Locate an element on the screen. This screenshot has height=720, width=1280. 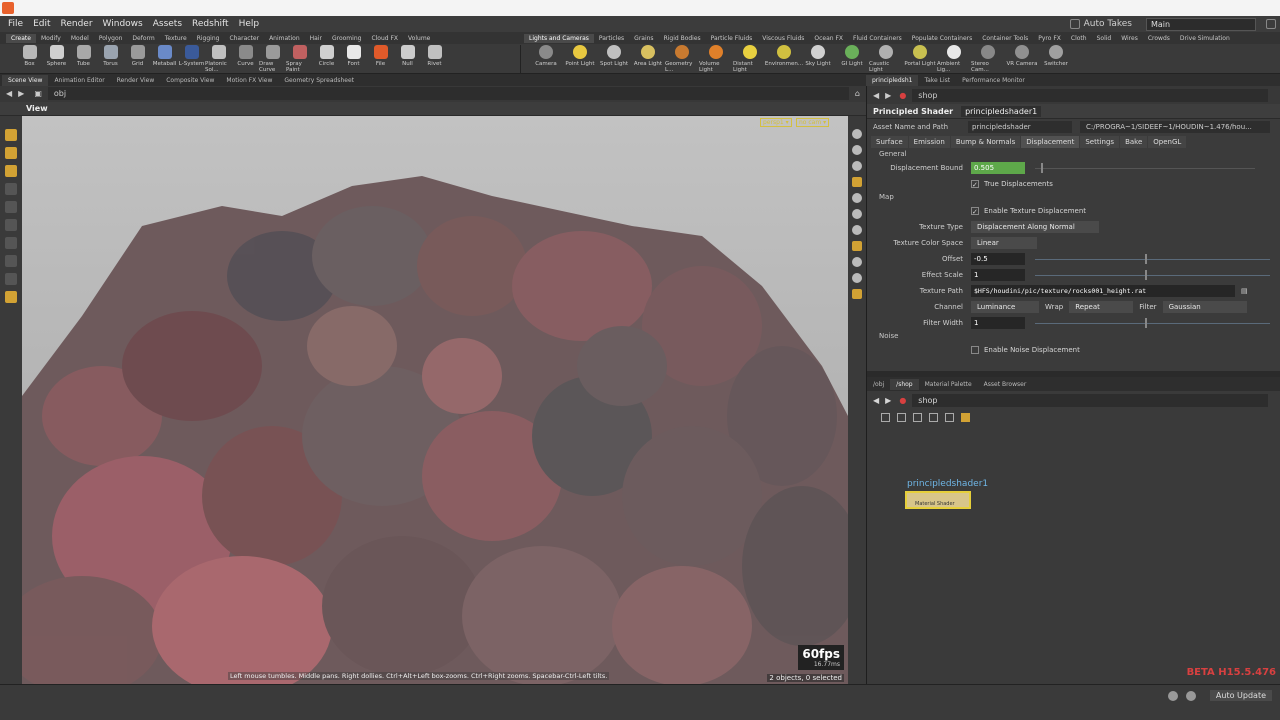
shelf-tool-button: Spray Paint is located at coordinates (299, 58).